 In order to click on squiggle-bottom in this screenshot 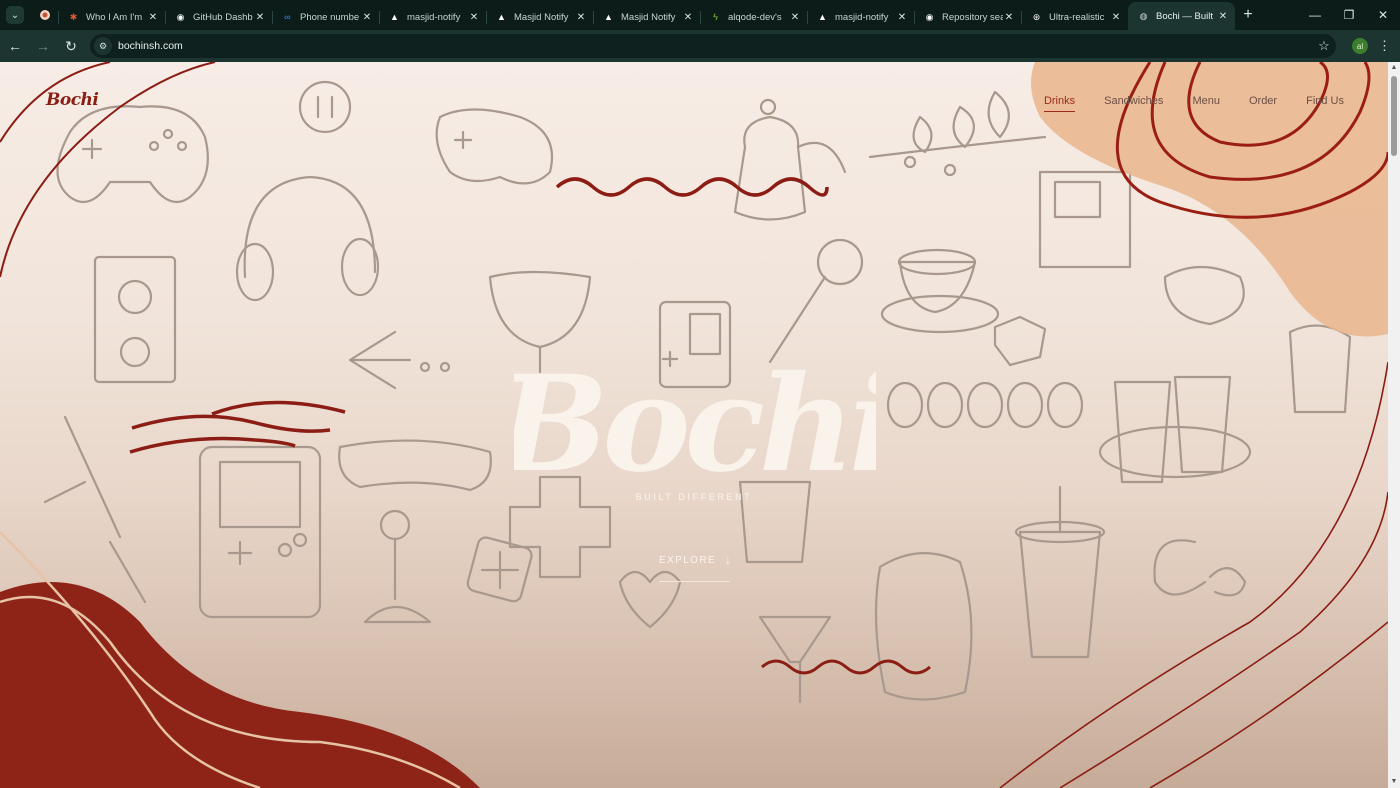, I will do `click(846, 667)`.